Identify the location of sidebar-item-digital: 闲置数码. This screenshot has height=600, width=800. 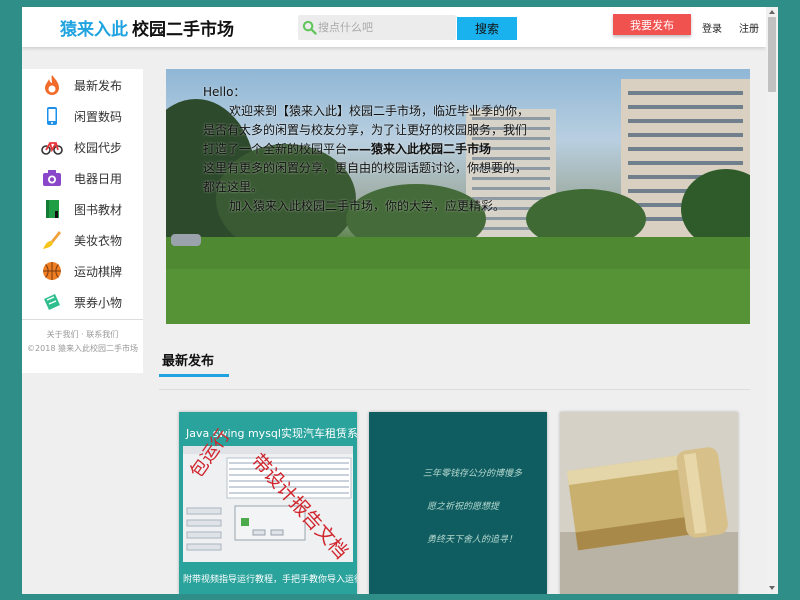
(82, 115).